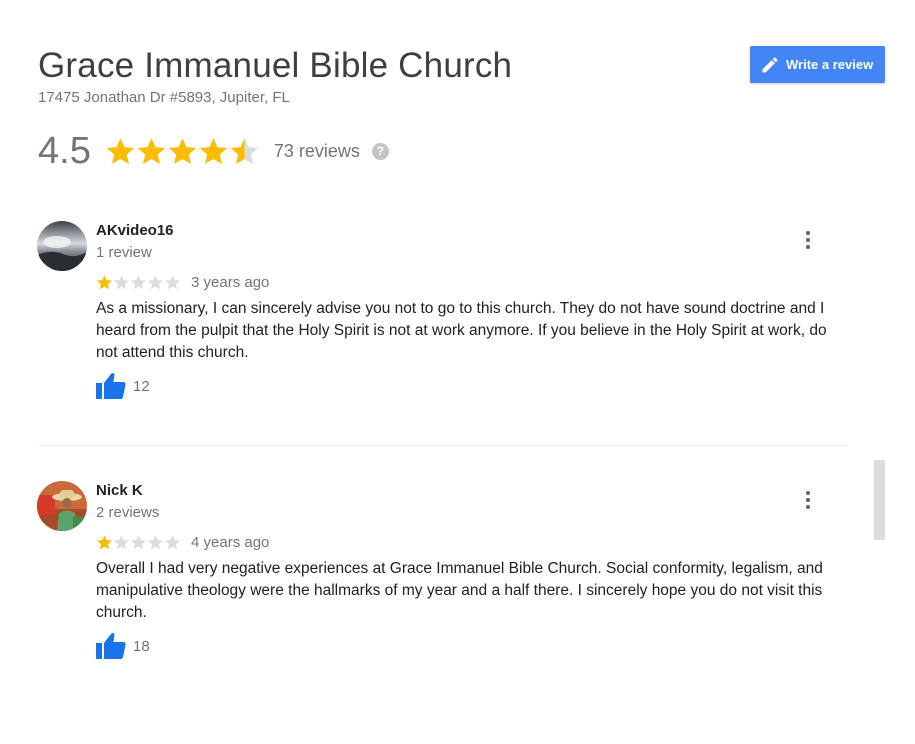 This screenshot has width=915, height=744. I want to click on author-review-count: 1 review, so click(124, 252).